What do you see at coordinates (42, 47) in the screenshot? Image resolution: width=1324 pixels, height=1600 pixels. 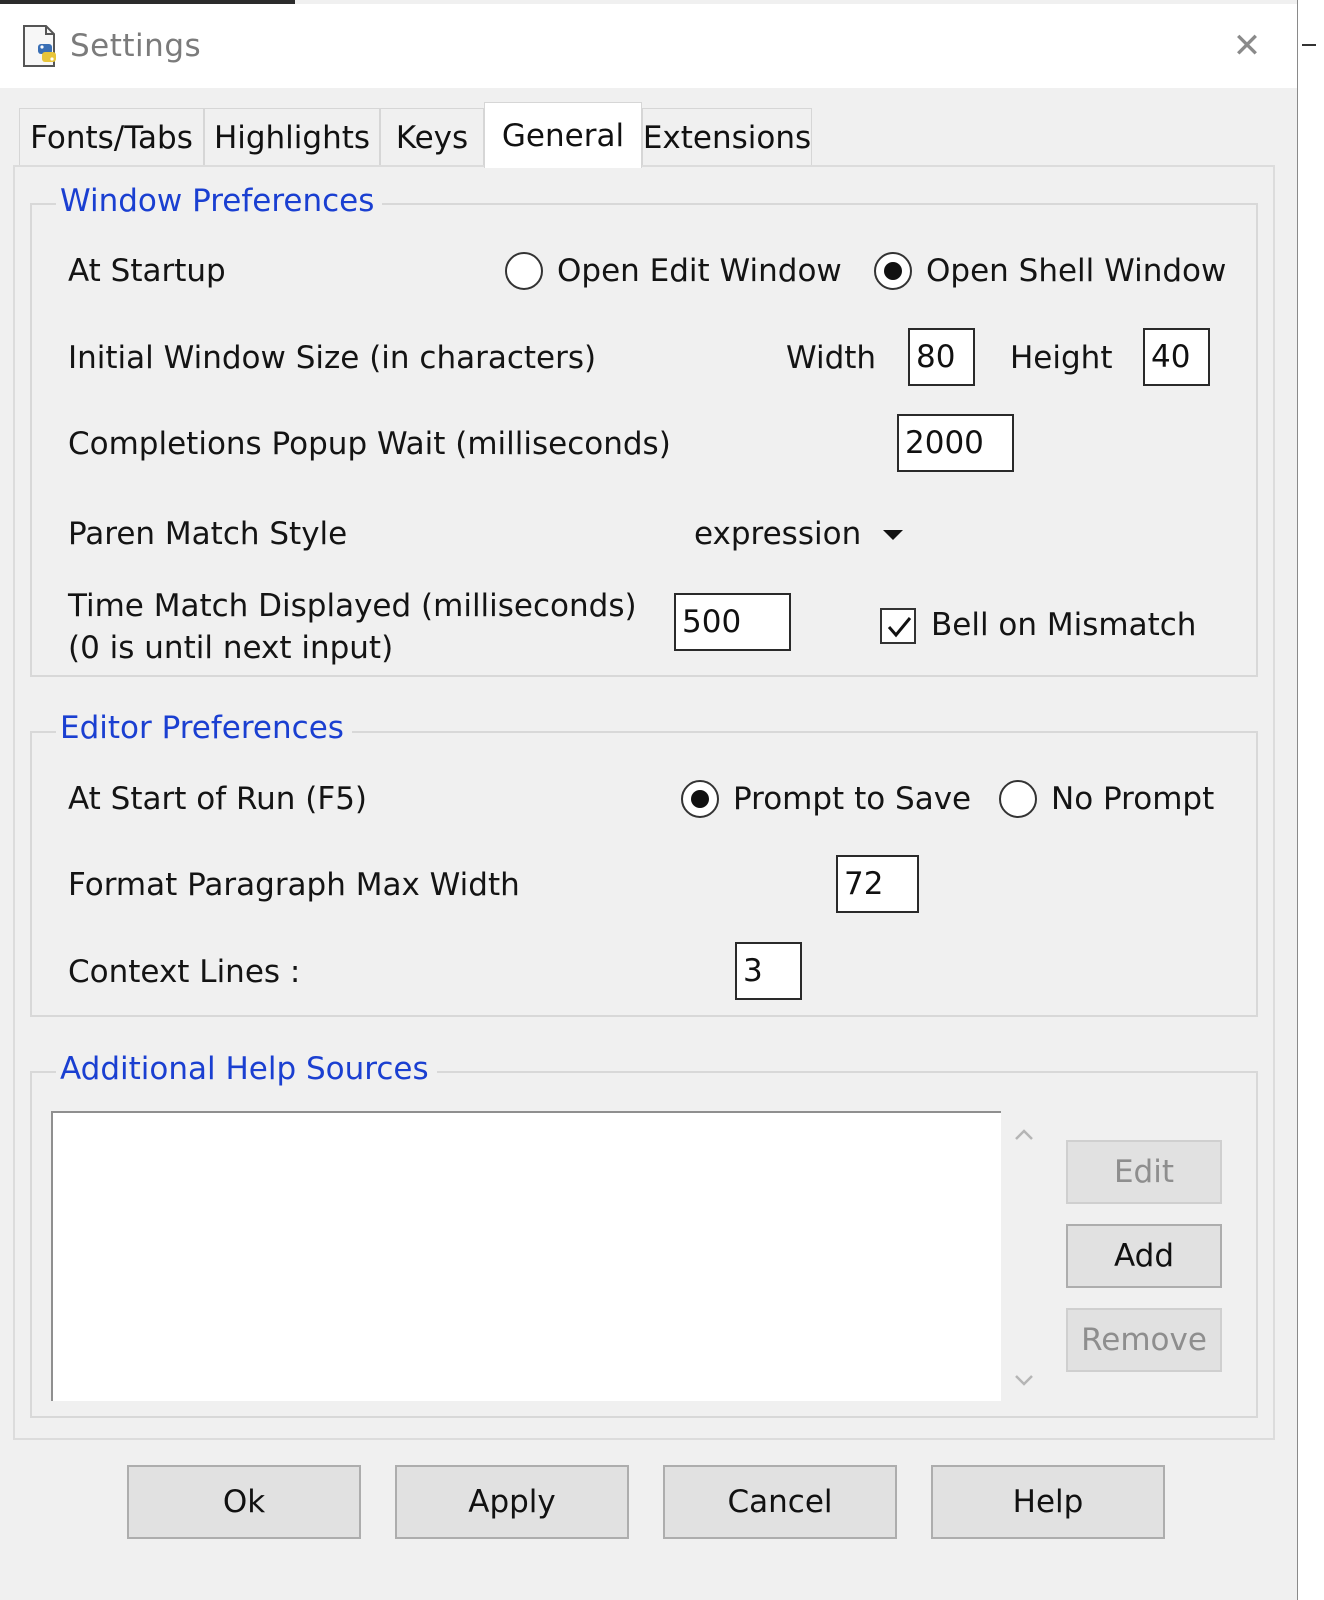 I see `settings-app-icon` at bounding box center [42, 47].